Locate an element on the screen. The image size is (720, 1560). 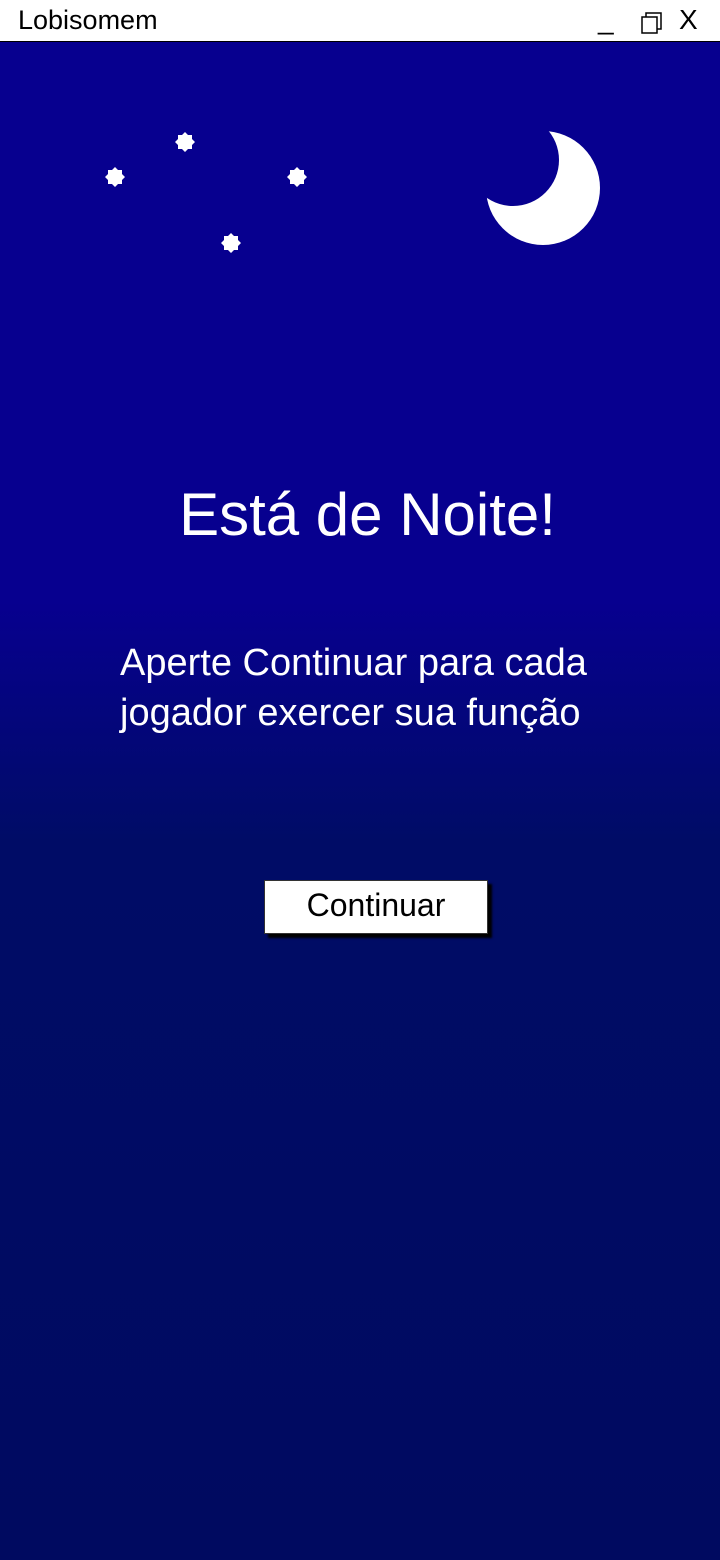
title-bar: Lobisomem _ X is located at coordinates (360, 21).